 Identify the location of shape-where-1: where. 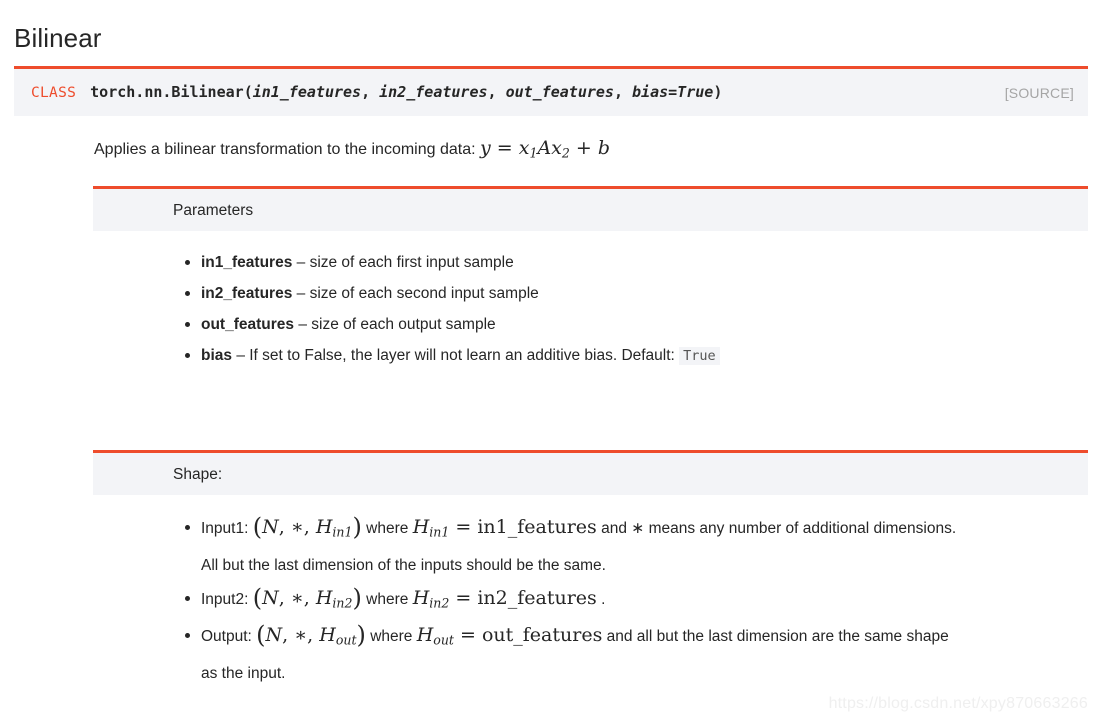
(387, 599).